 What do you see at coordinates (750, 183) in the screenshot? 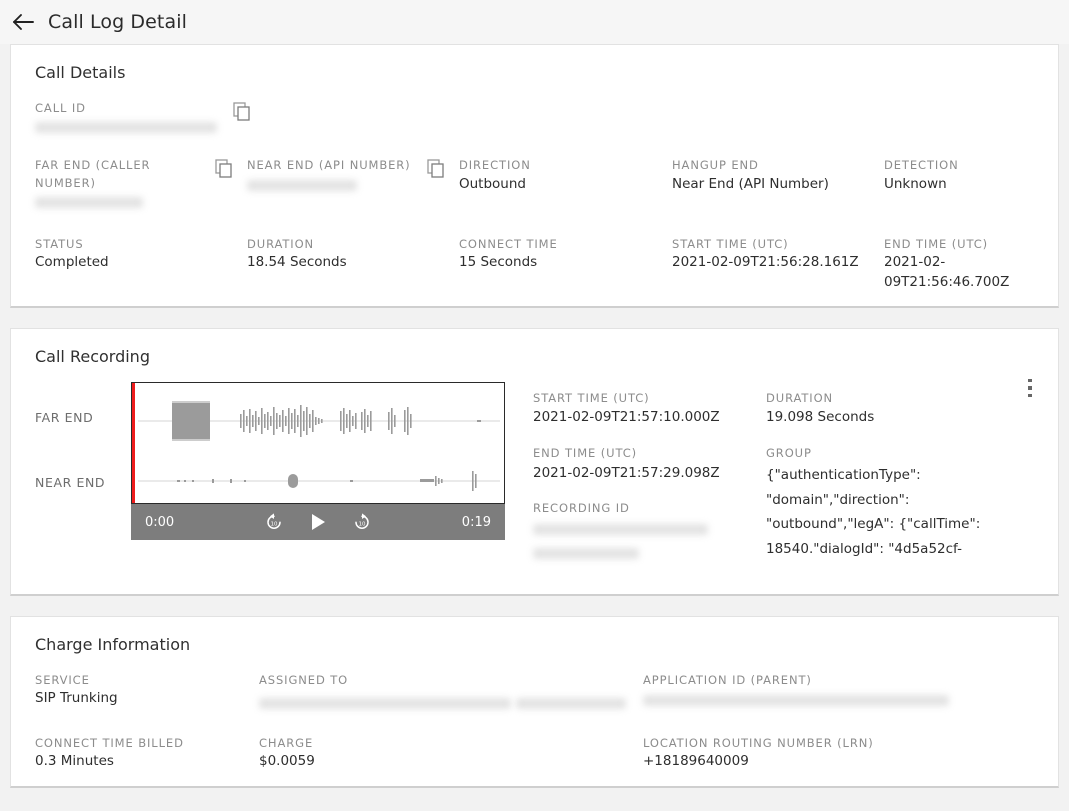
I see `hangup-end-value: Near End (API Number)` at bounding box center [750, 183].